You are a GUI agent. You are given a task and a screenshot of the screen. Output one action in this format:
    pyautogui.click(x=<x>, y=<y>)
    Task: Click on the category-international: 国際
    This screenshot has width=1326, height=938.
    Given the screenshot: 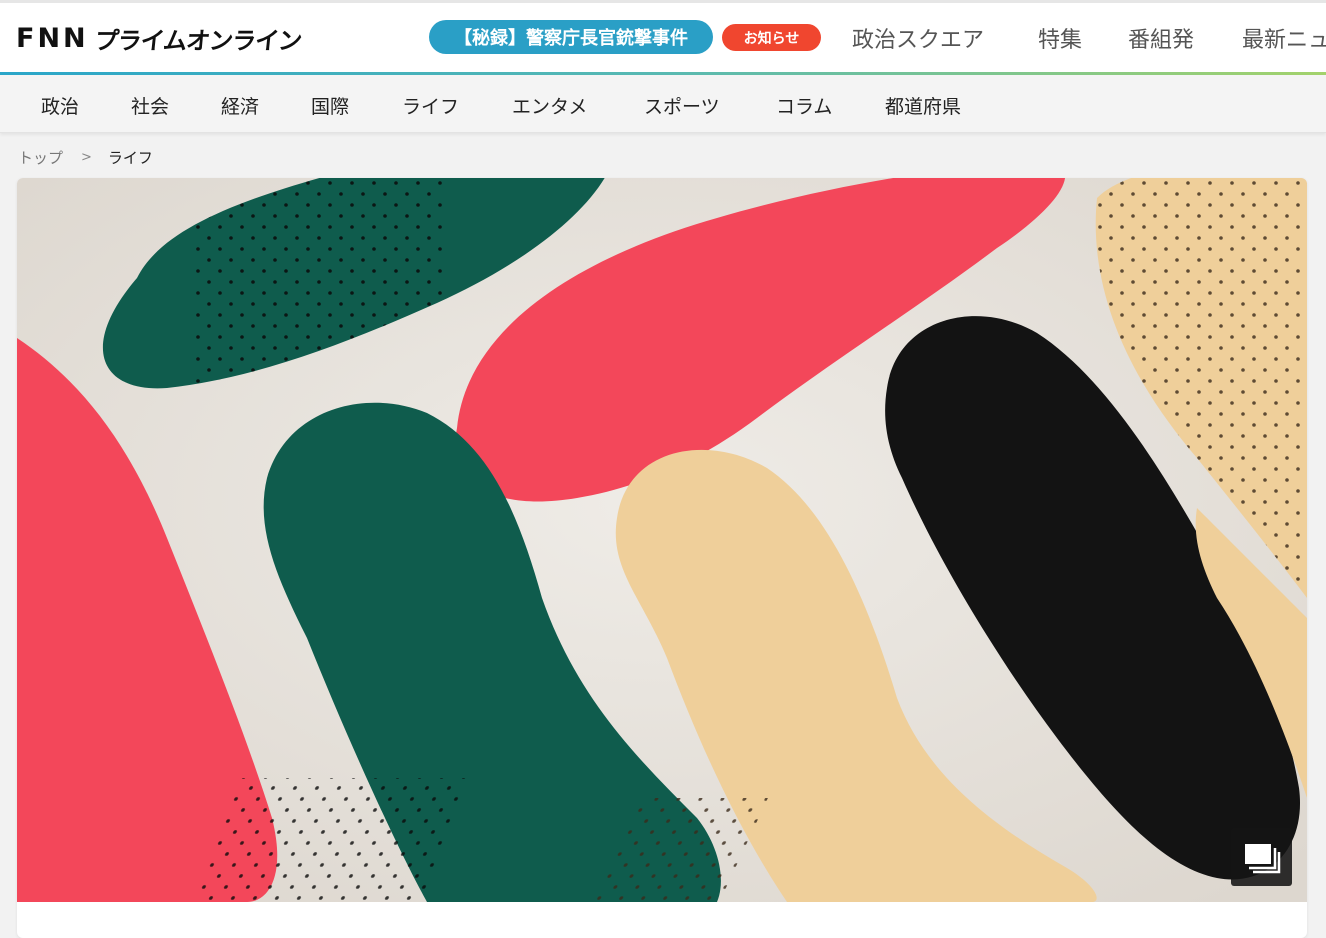 What is the action you would take?
    pyautogui.click(x=330, y=105)
    